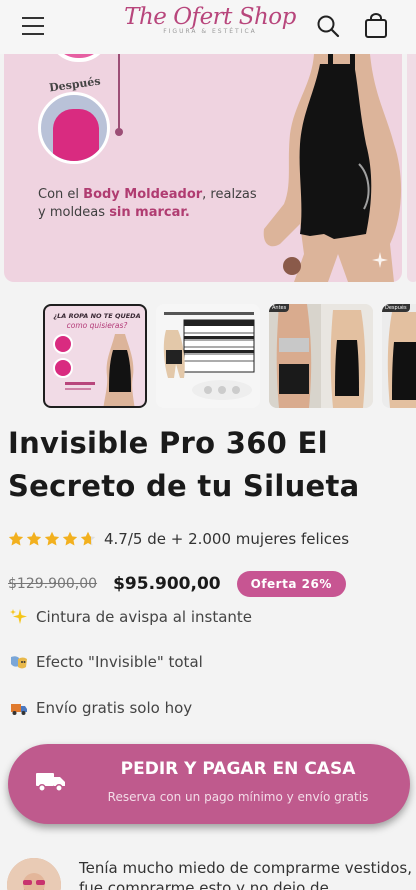 The width and height of the screenshot is (416, 890). Describe the element at coordinates (79, 58) in the screenshot. I see `before-circle` at that location.